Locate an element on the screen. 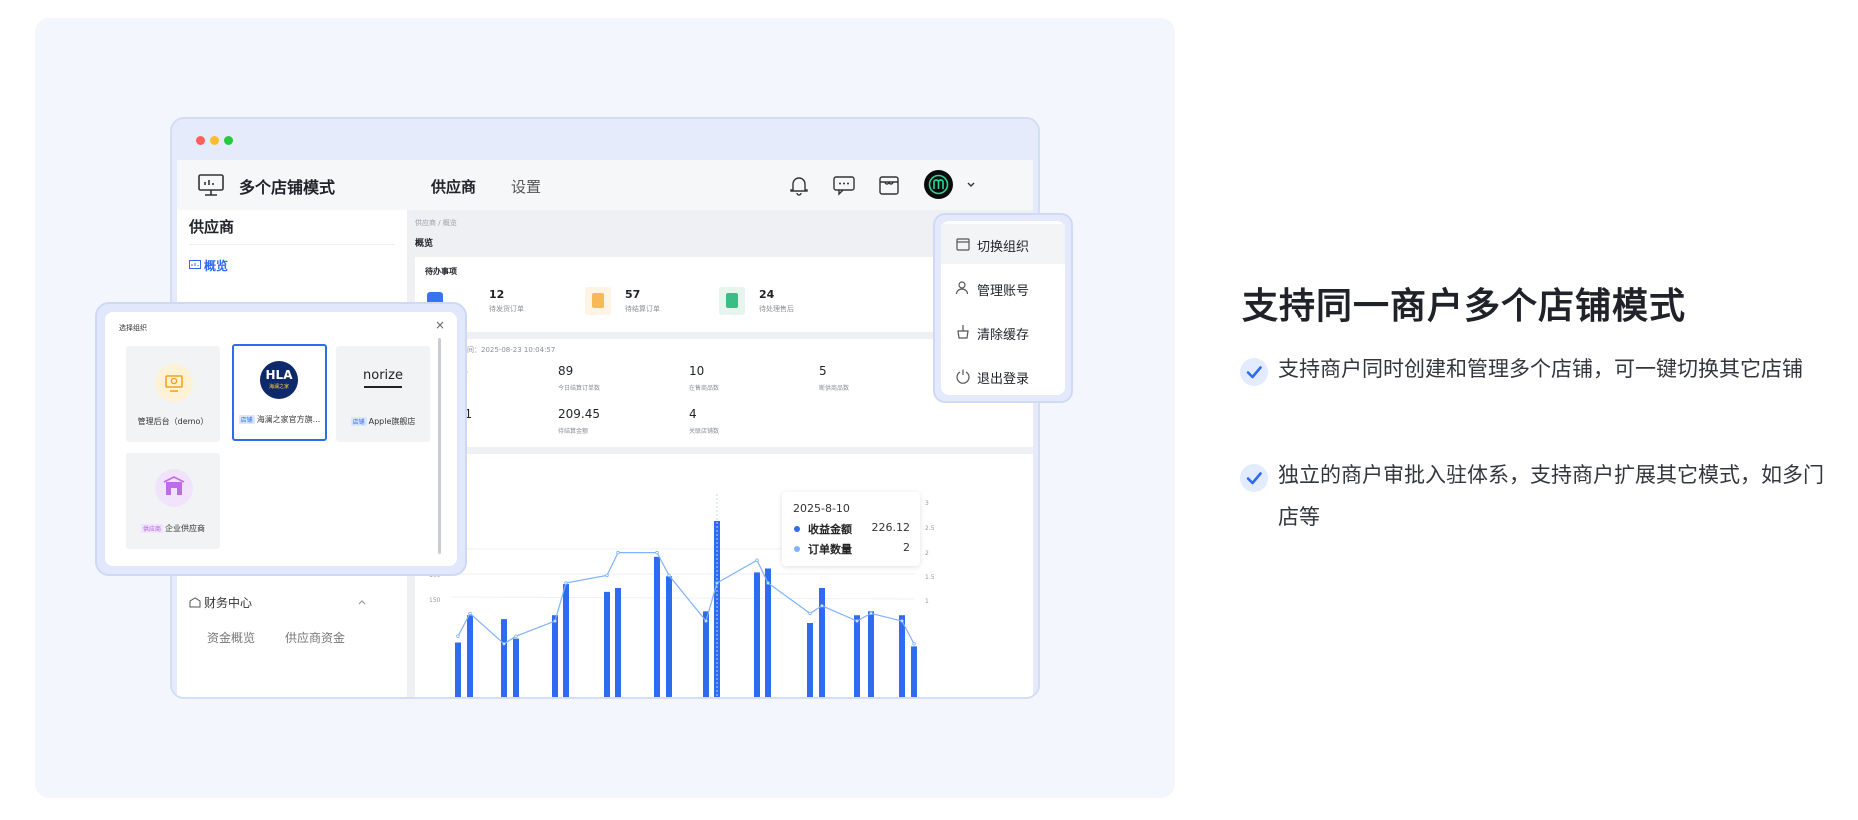 Image resolution: width=1858 pixels, height=820 pixels. monitor-icon is located at coordinates (211, 185).